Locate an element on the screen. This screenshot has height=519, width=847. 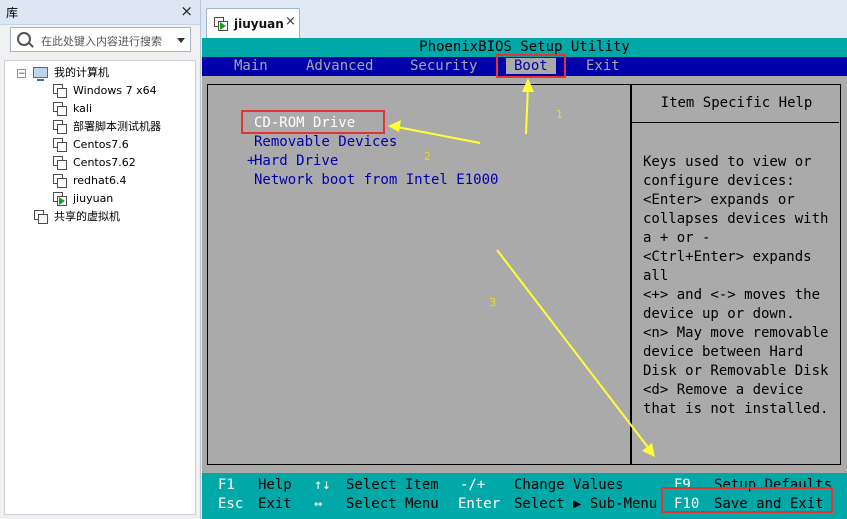
tree-item-label: 部署脚本测试机器 is located at coordinates (117, 126).